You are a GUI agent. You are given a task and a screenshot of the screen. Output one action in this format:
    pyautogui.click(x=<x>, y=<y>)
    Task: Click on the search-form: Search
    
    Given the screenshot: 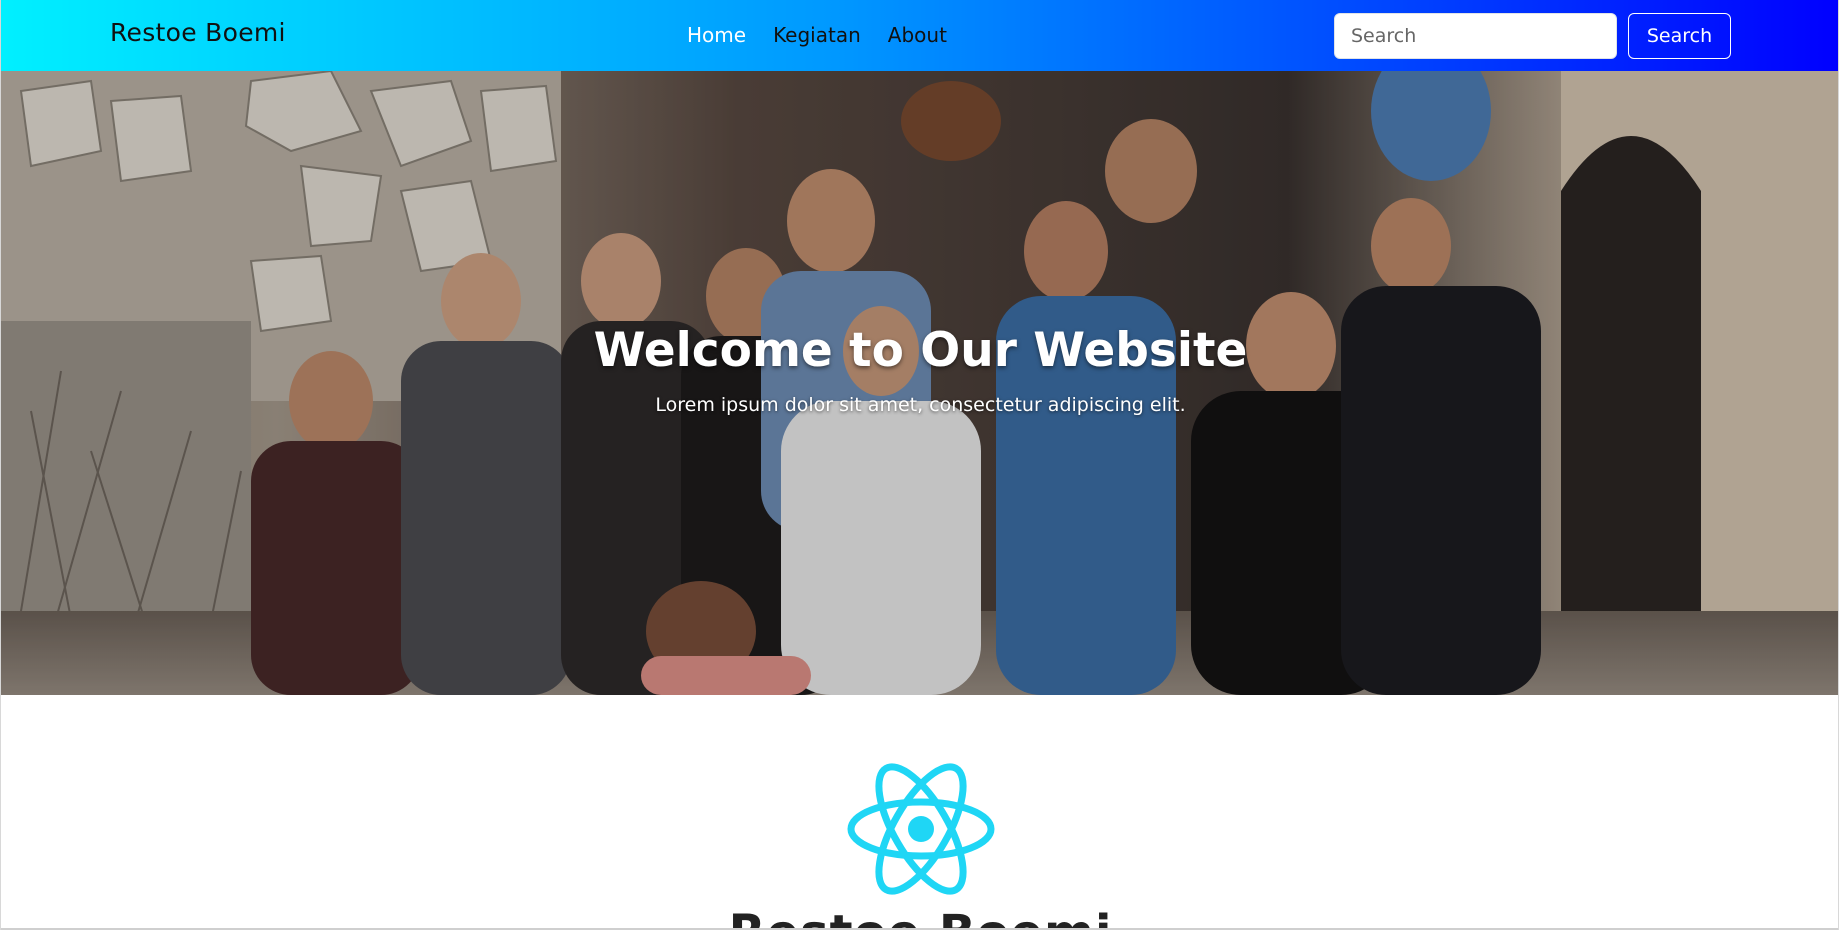 What is the action you would take?
    pyautogui.click(x=1532, y=36)
    